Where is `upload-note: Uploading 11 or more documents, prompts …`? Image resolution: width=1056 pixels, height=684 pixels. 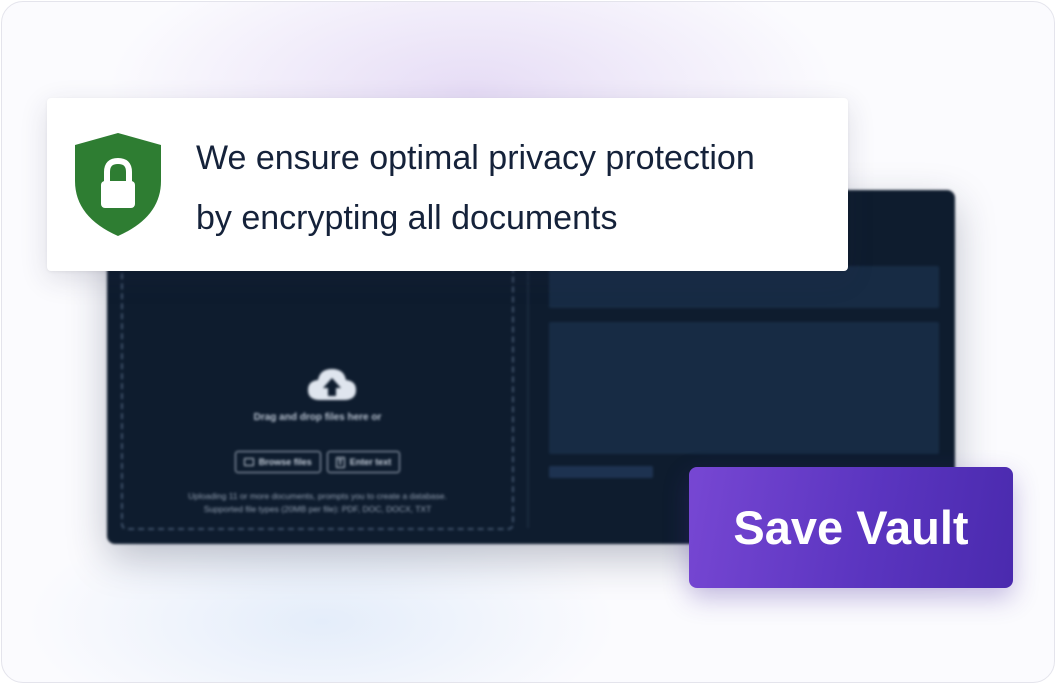
upload-note: Uploading 11 or more documents, prompts … is located at coordinates (317, 503).